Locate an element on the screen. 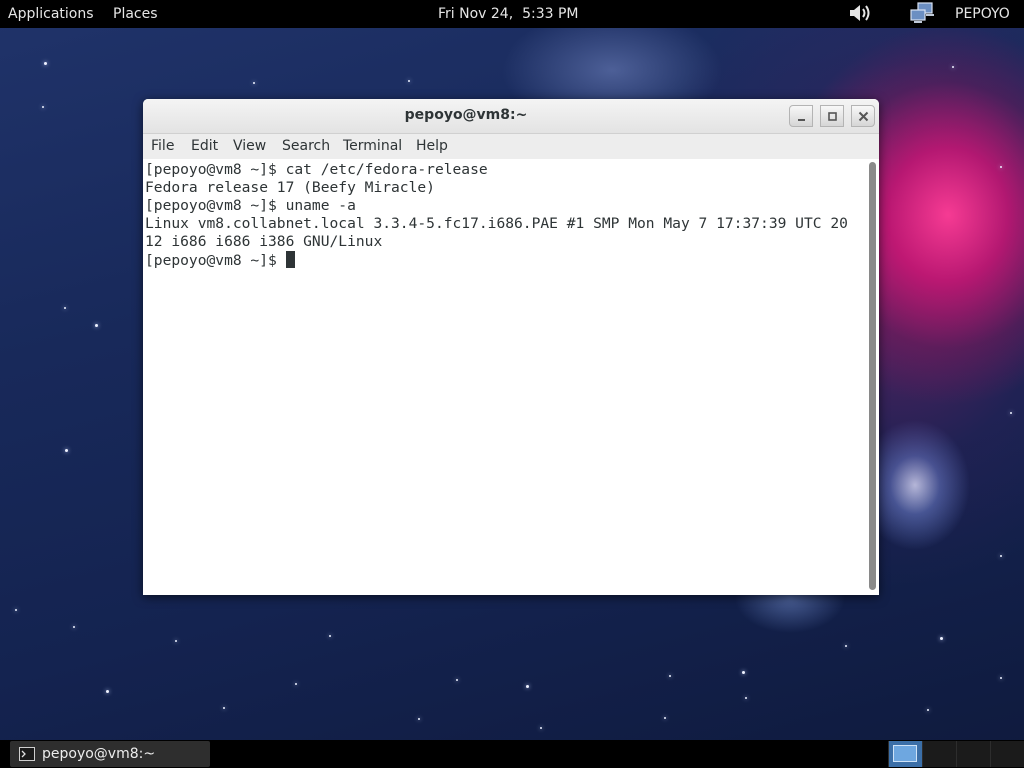  taskbar-window-label: pepoyo@vm8:~ is located at coordinates (99, 754).